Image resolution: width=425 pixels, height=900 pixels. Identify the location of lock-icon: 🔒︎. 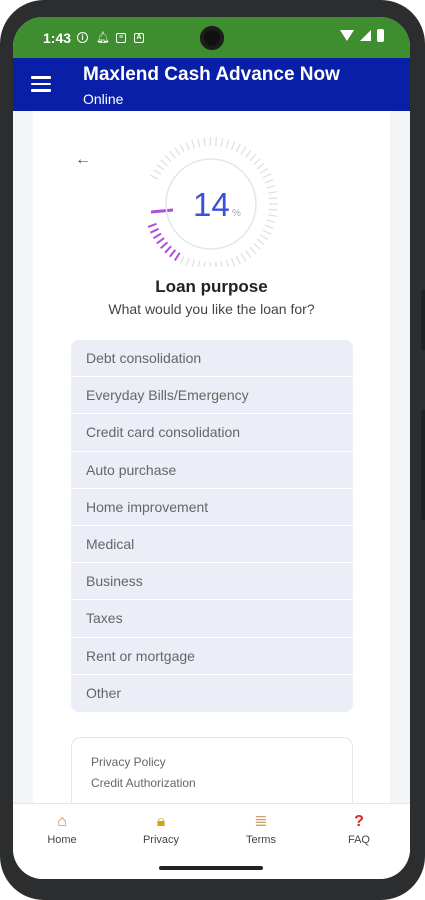
(161, 821).